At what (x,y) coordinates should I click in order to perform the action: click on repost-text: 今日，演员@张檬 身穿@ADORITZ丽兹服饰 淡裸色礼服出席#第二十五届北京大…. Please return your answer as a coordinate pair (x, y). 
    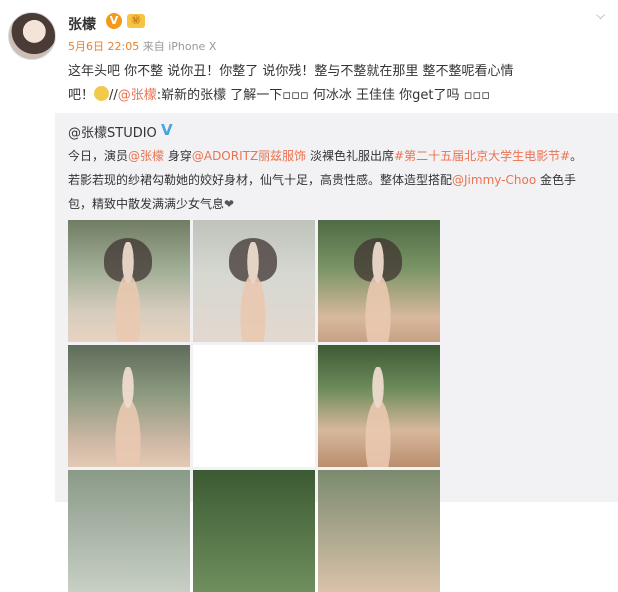
    Looking at the image, I should click on (340, 180).